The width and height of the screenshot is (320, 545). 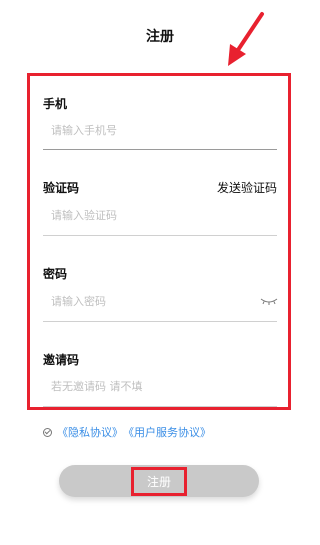 What do you see at coordinates (160, 235) in the screenshot?
I see `code-underline` at bounding box center [160, 235].